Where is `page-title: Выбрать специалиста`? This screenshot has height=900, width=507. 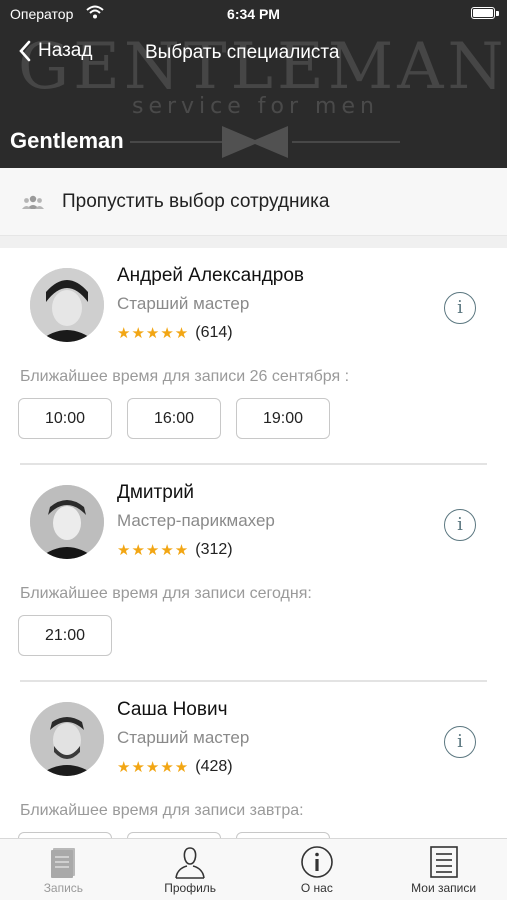 page-title: Выбрать специалиста is located at coordinates (242, 52).